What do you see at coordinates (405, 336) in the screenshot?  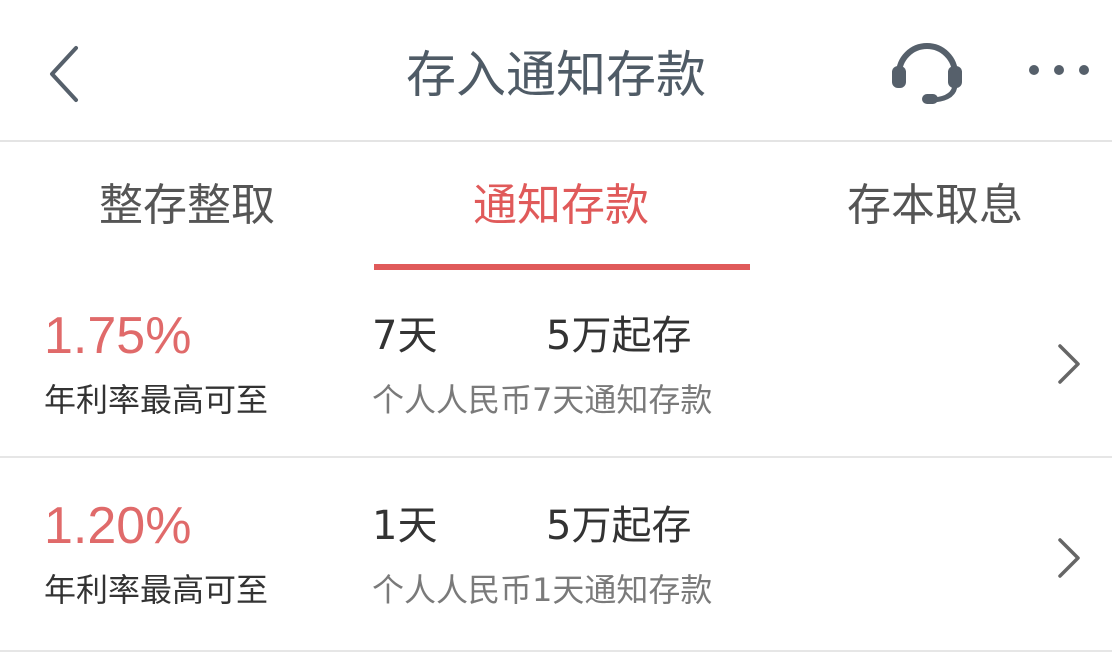 I see `deposit-period: 7天` at bounding box center [405, 336].